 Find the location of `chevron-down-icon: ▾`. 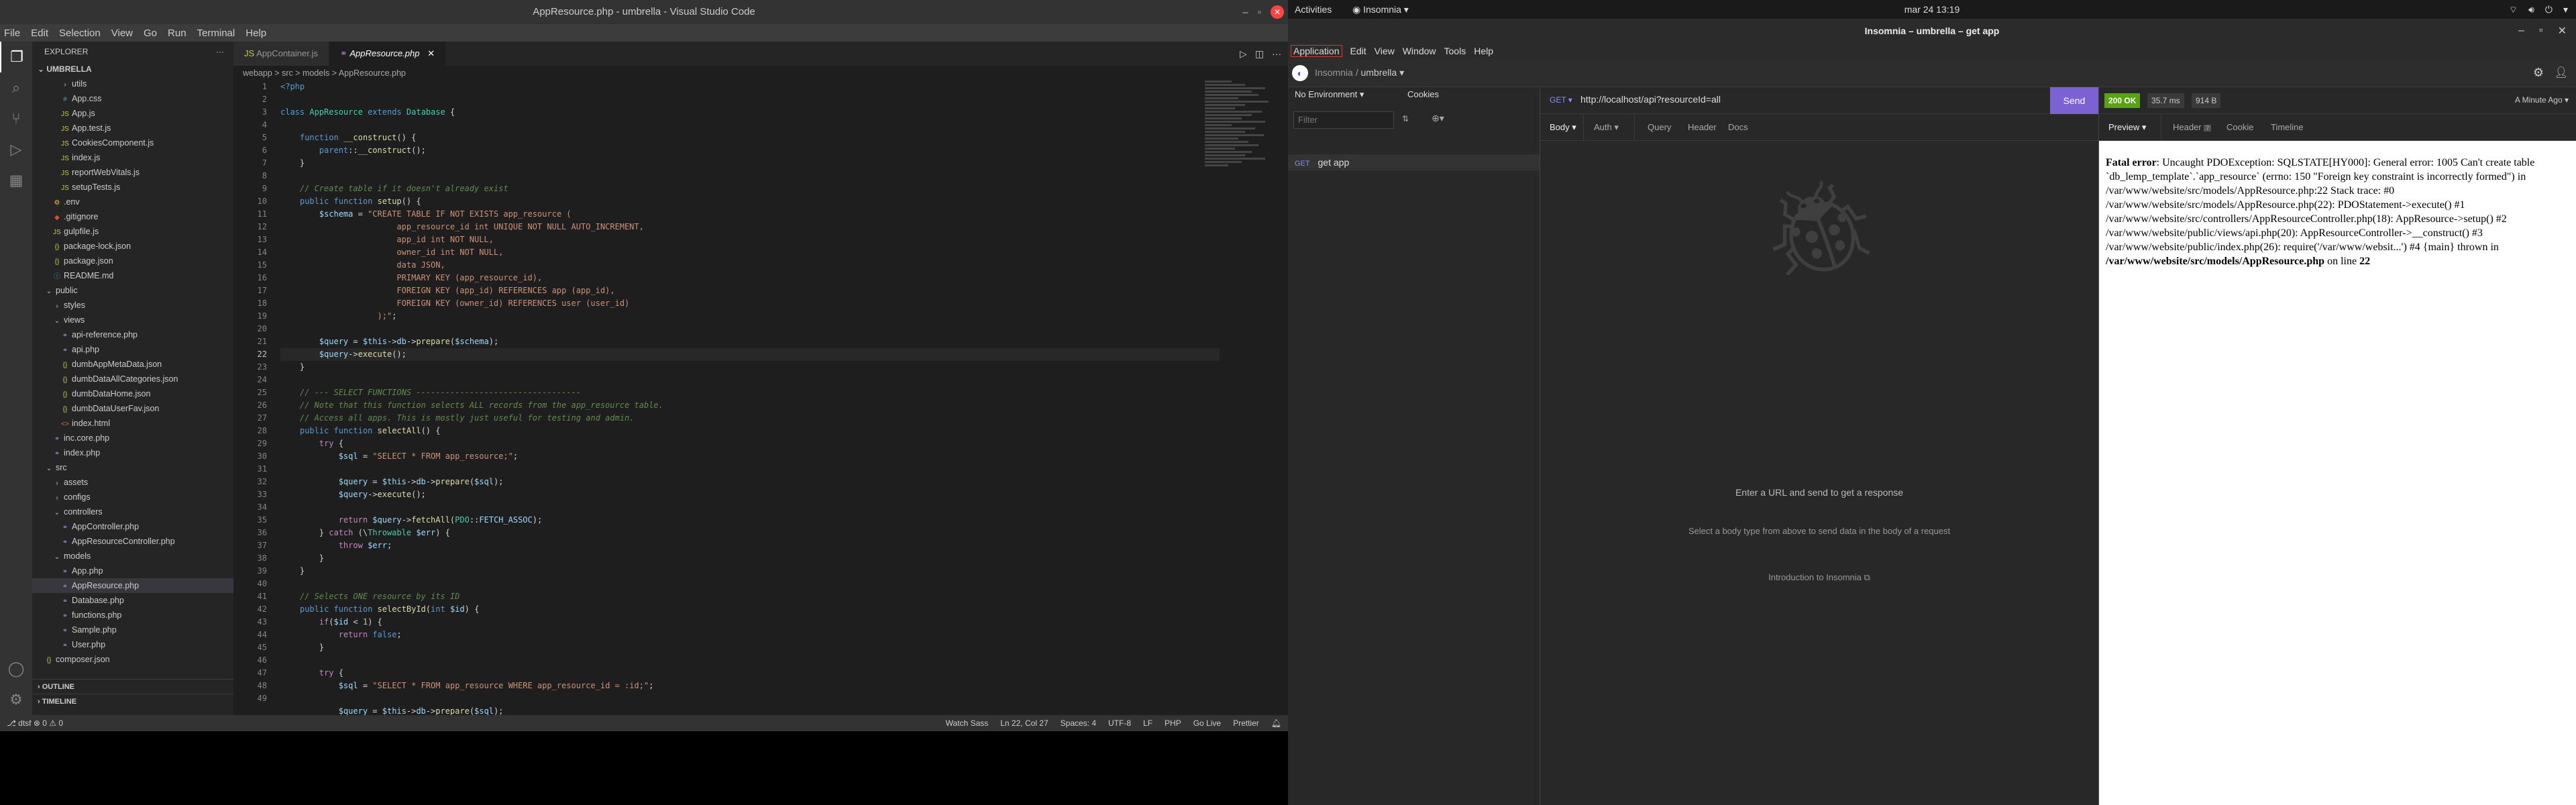

chevron-down-icon: ▾ is located at coordinates (1401, 72).